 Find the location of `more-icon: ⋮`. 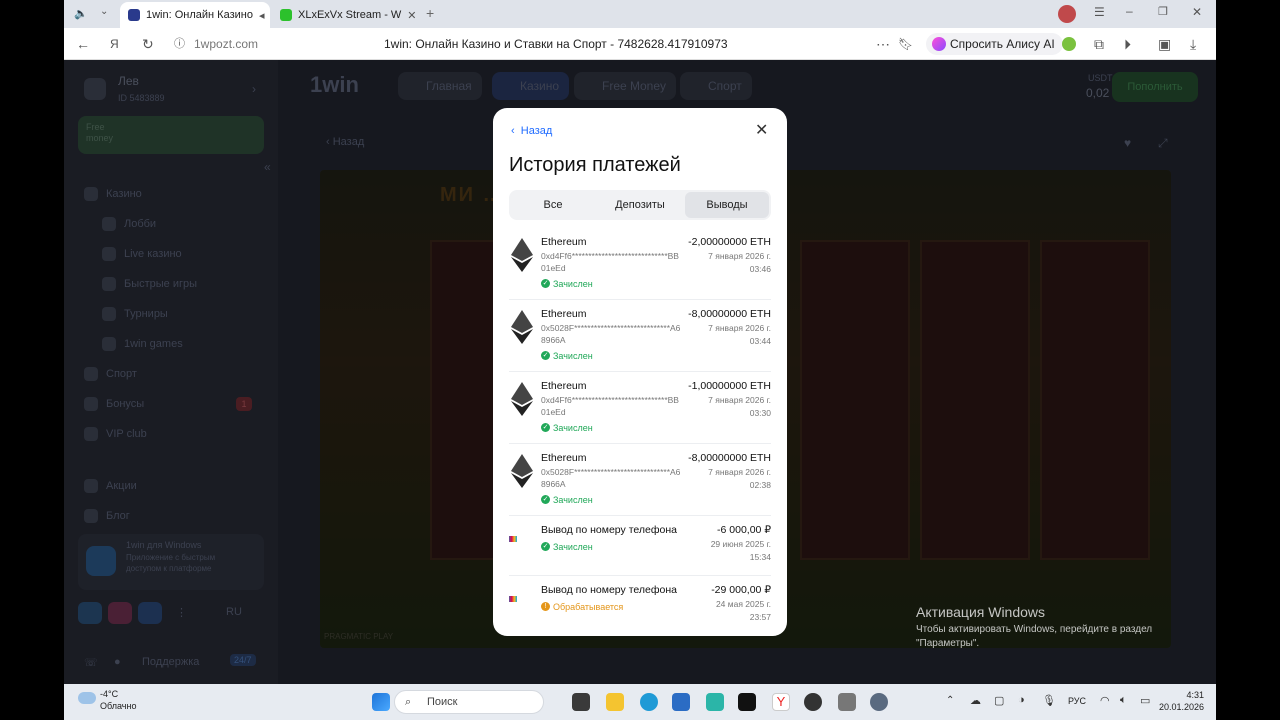

more-icon: ⋮ is located at coordinates (181, 612).